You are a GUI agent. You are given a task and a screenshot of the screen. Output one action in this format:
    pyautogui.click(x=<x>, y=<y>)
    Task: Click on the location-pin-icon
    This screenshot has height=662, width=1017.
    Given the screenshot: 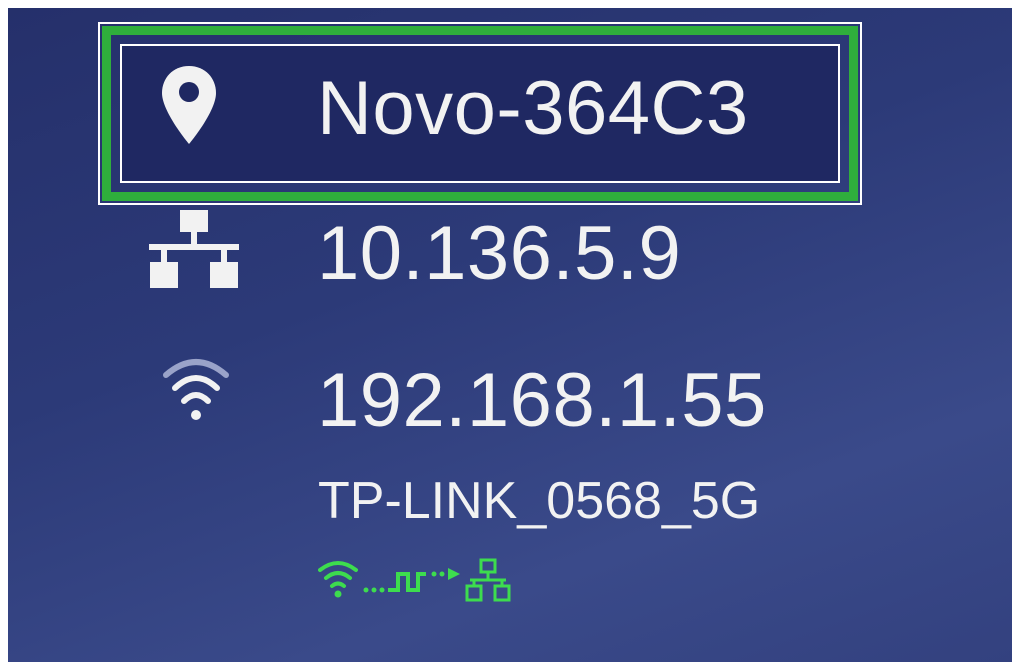 What is the action you would take?
    pyautogui.click(x=189, y=105)
    